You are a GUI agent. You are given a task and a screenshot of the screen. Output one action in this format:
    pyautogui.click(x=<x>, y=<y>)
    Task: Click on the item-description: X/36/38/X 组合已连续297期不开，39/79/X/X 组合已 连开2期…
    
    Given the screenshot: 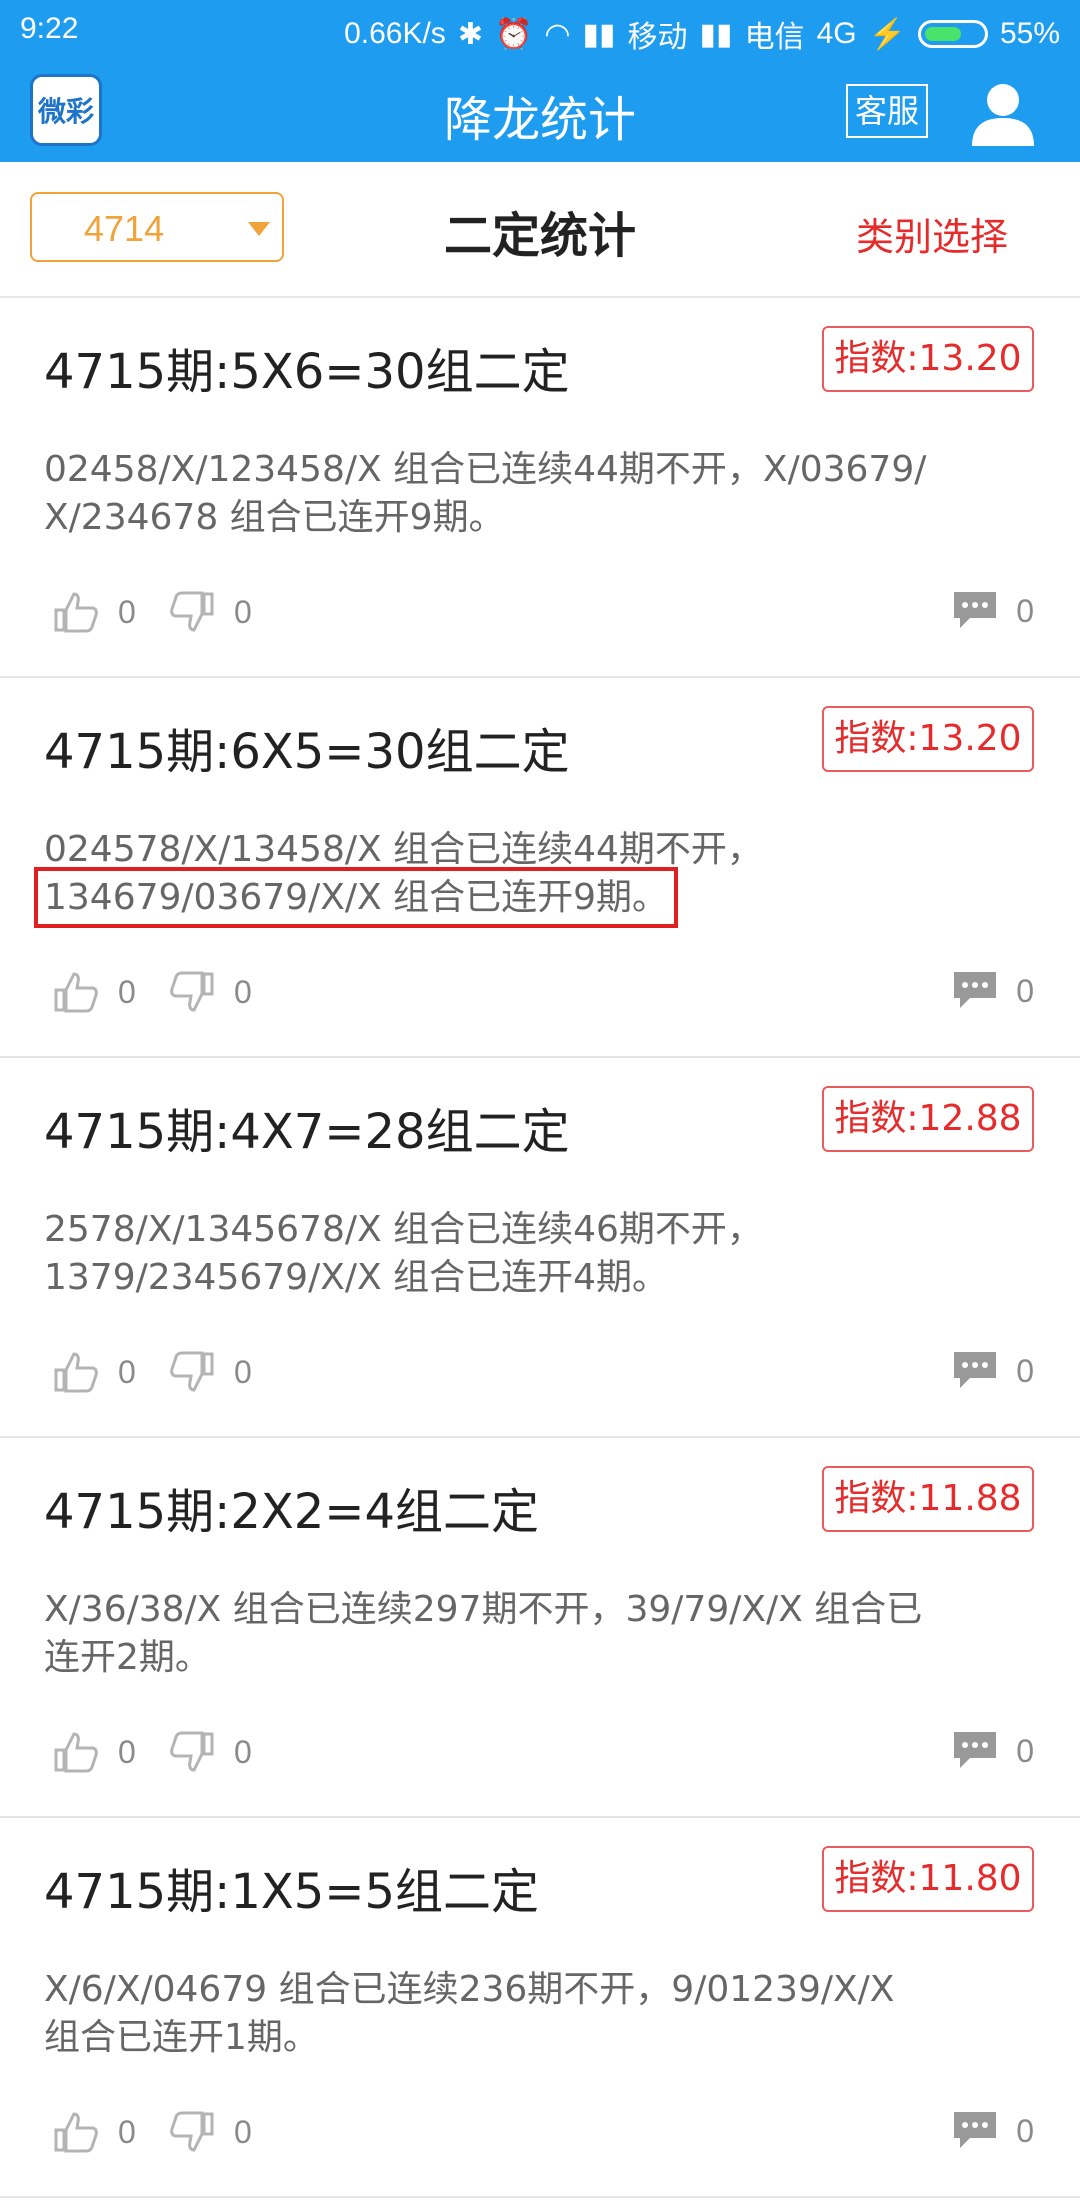 What is the action you would take?
    pyautogui.click(x=539, y=1634)
    